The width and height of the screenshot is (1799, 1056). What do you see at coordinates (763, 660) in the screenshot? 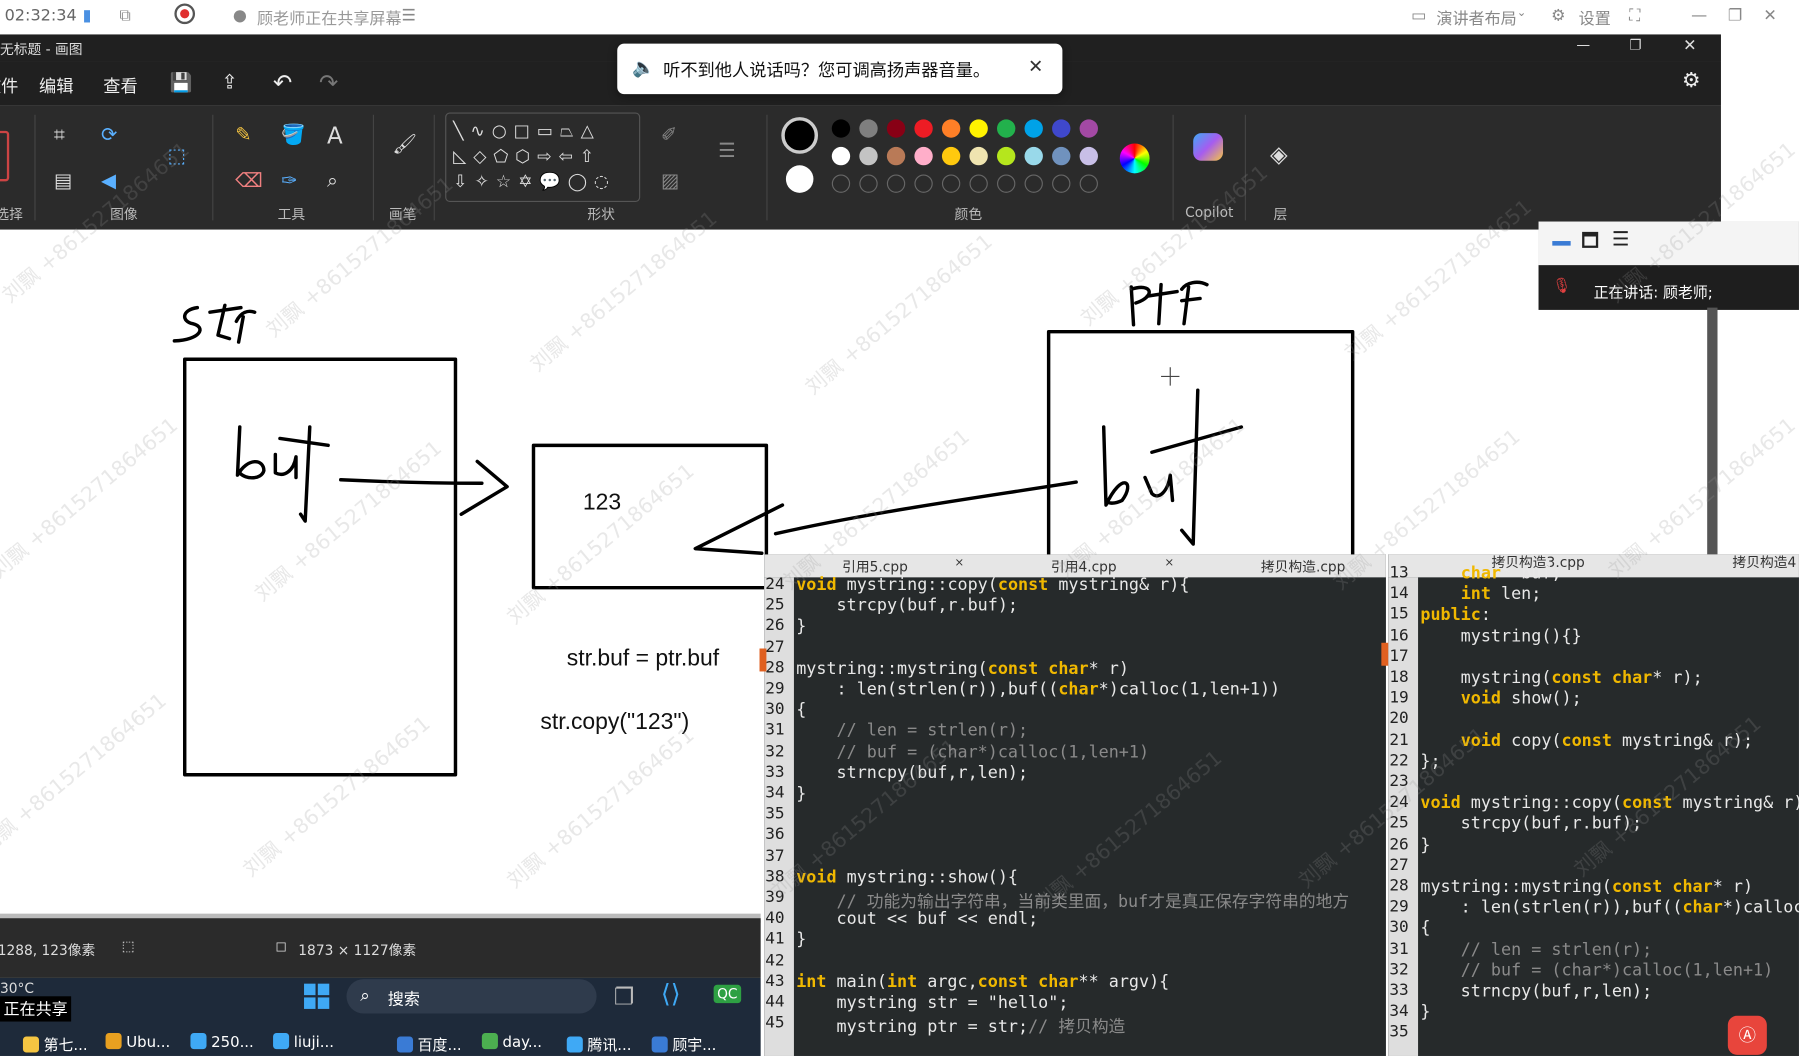
I see `editor-splitter-left` at bounding box center [763, 660].